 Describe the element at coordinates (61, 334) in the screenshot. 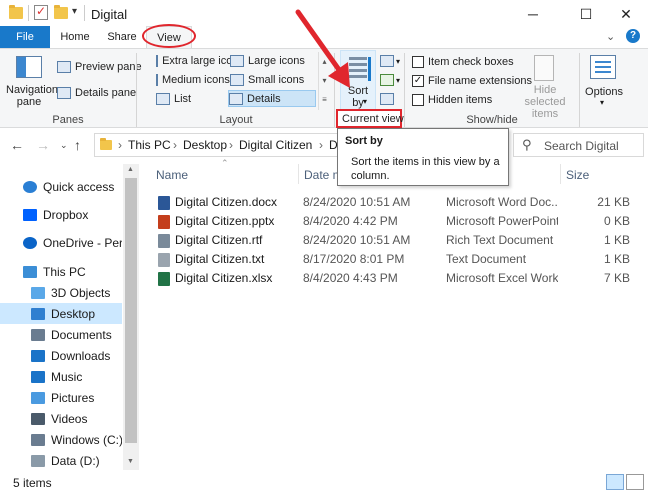

I see `sidebar-item-documents: Documents` at that location.